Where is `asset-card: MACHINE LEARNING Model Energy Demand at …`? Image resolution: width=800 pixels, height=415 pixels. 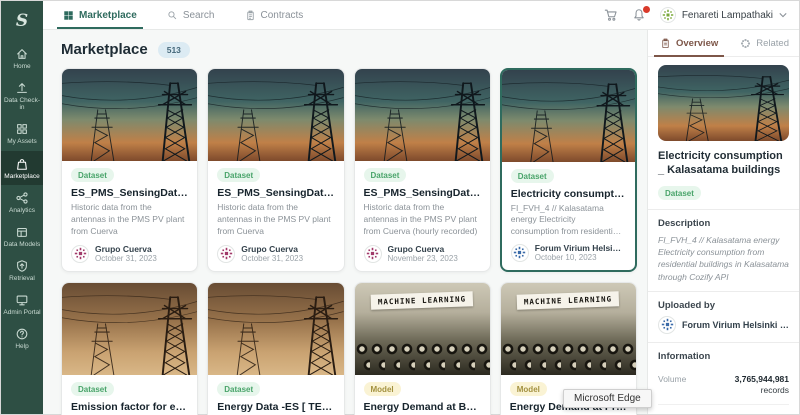 asset-card: MACHINE LEARNING Model Energy Demand at … is located at coordinates (422, 348).